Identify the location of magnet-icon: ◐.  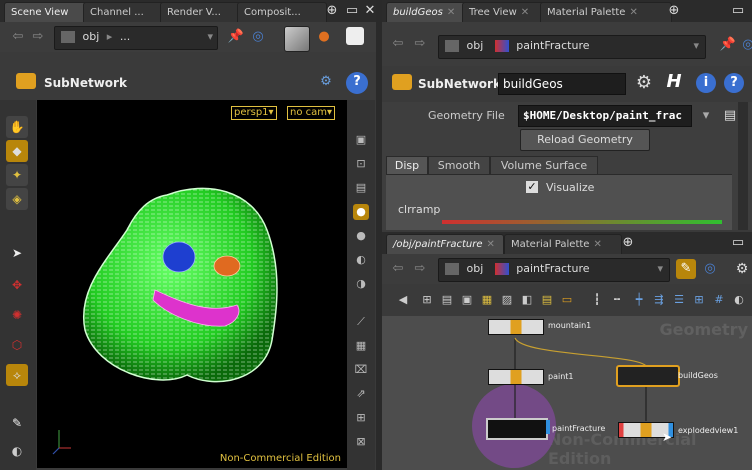
(17, 451).